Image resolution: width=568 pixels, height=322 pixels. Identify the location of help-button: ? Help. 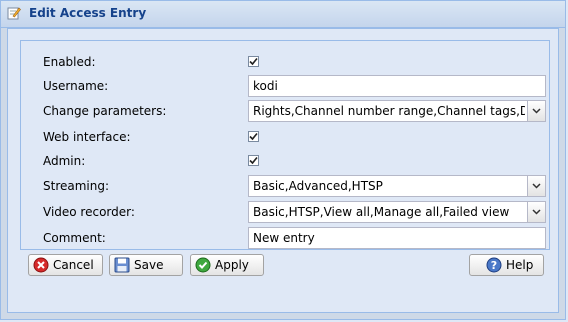
(506, 265).